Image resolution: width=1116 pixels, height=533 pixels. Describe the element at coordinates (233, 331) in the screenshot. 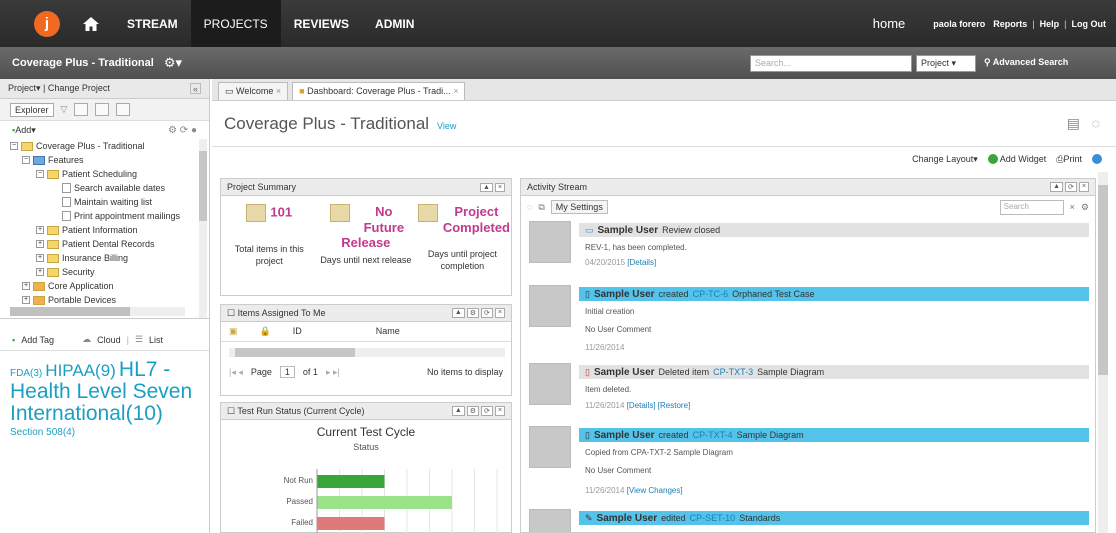

I see `type-column-icon: ▣` at that location.